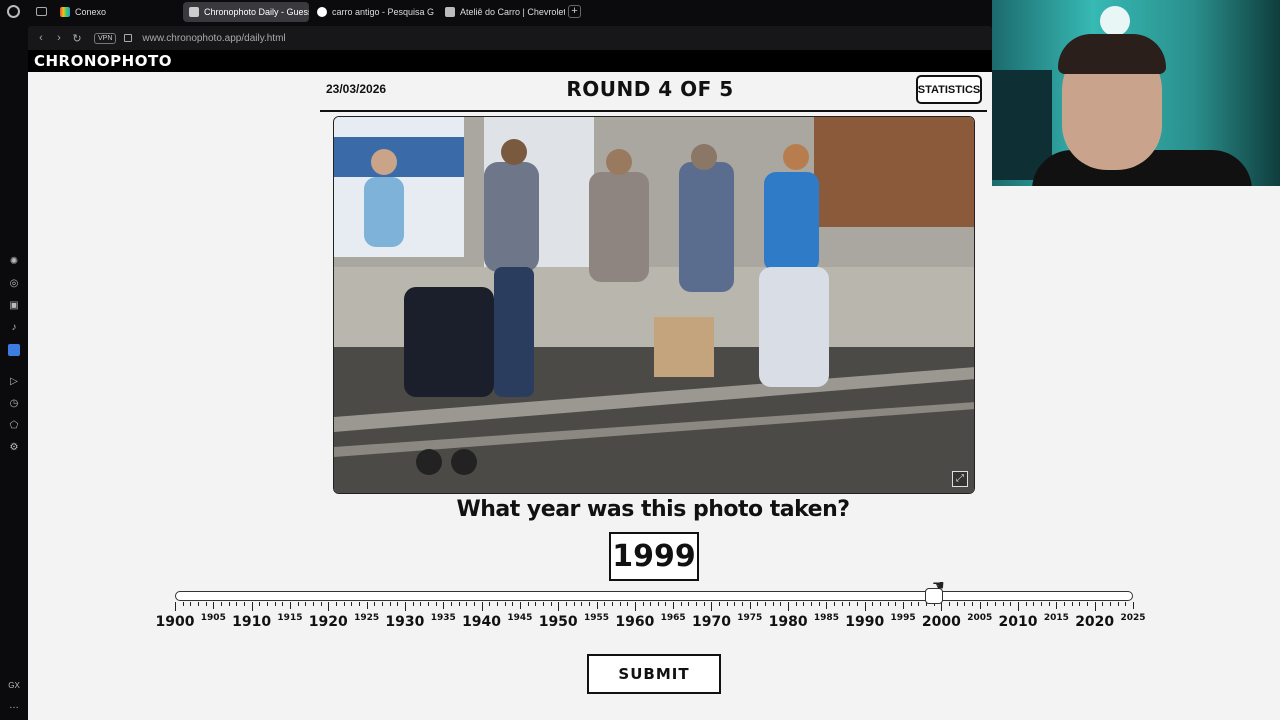 This screenshot has height=720, width=1280. What do you see at coordinates (59, 38) in the screenshot?
I see `forward-icon: ›` at bounding box center [59, 38].